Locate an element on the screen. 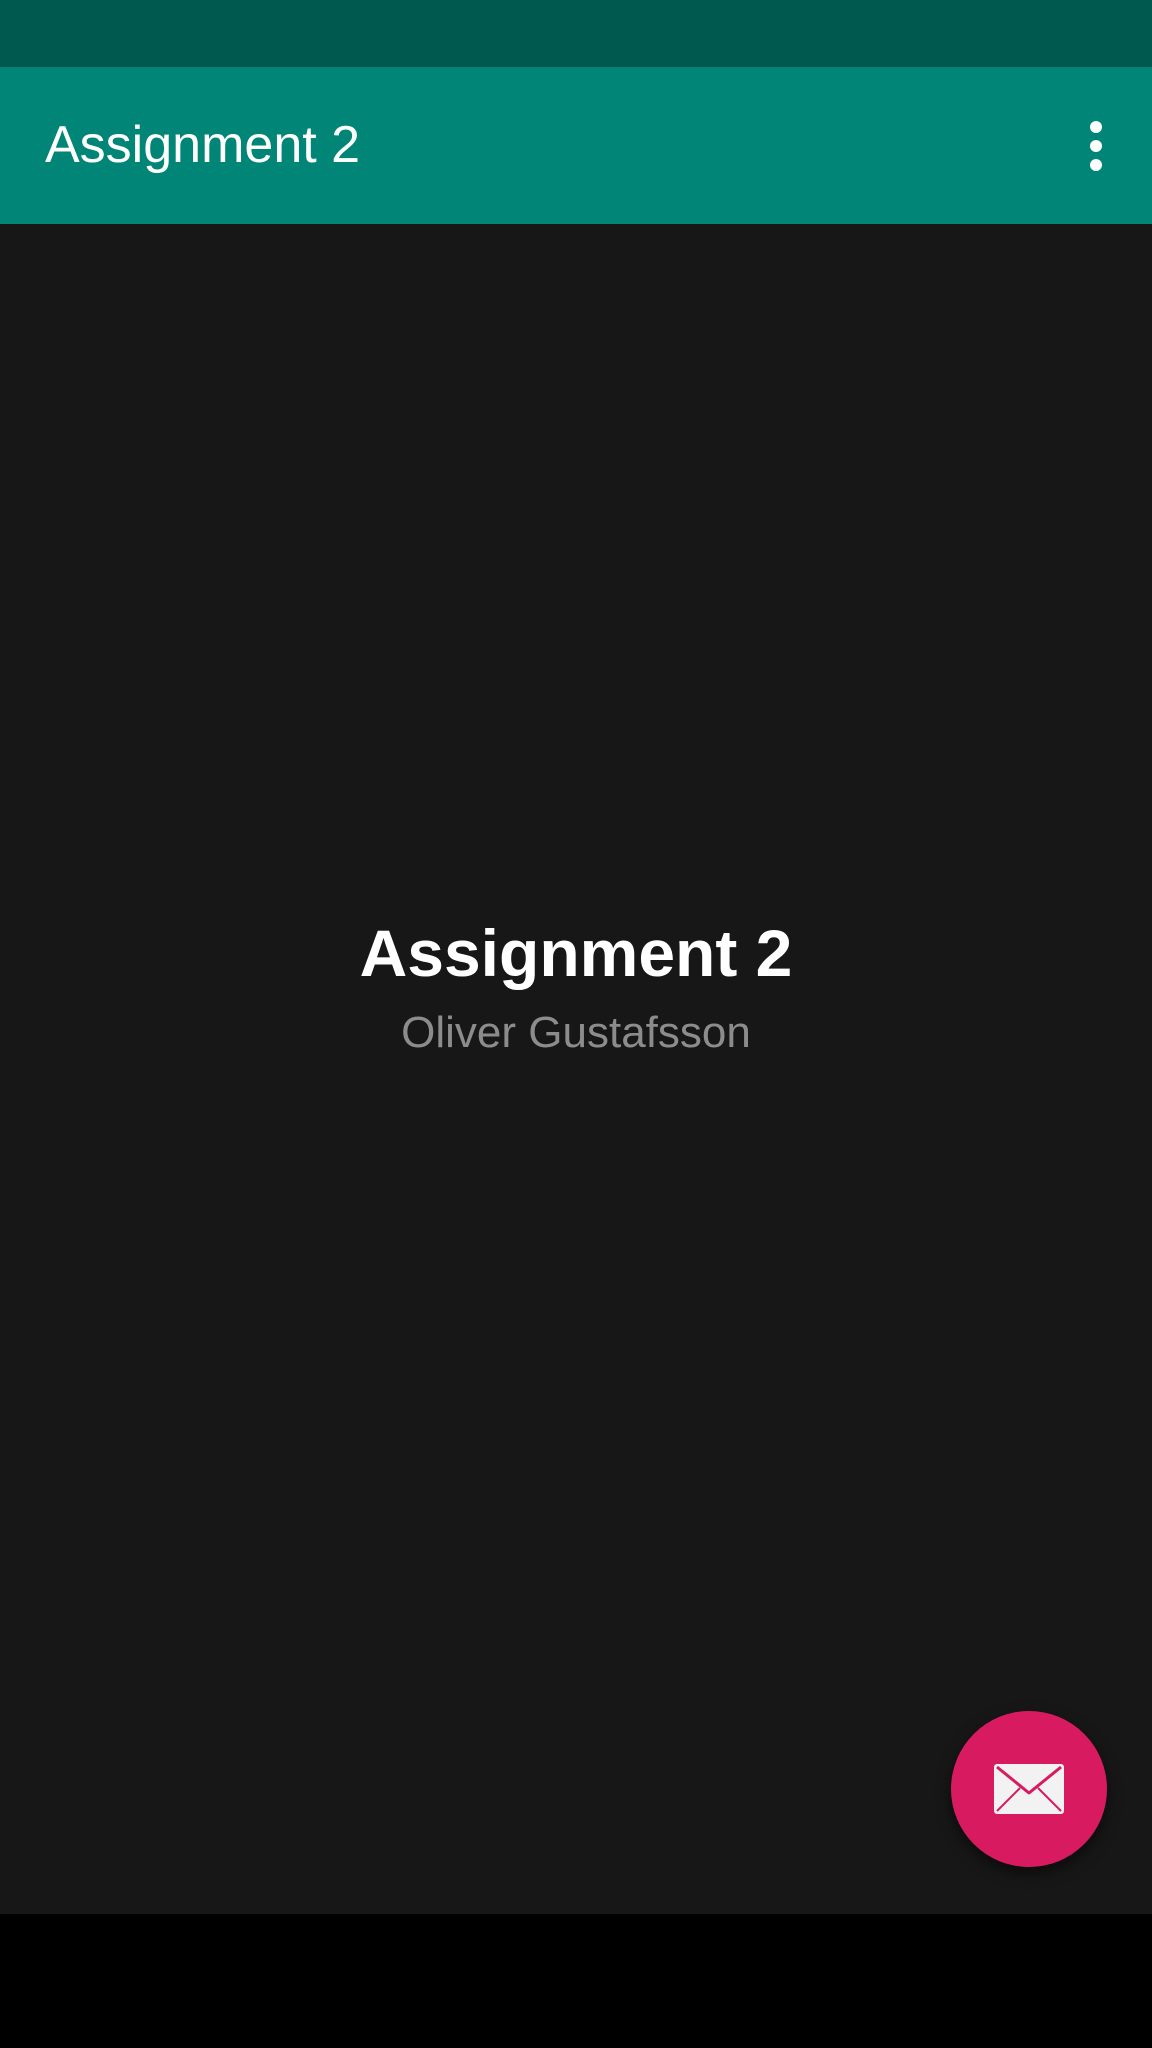  send-email-fab is located at coordinates (1029, 1789).